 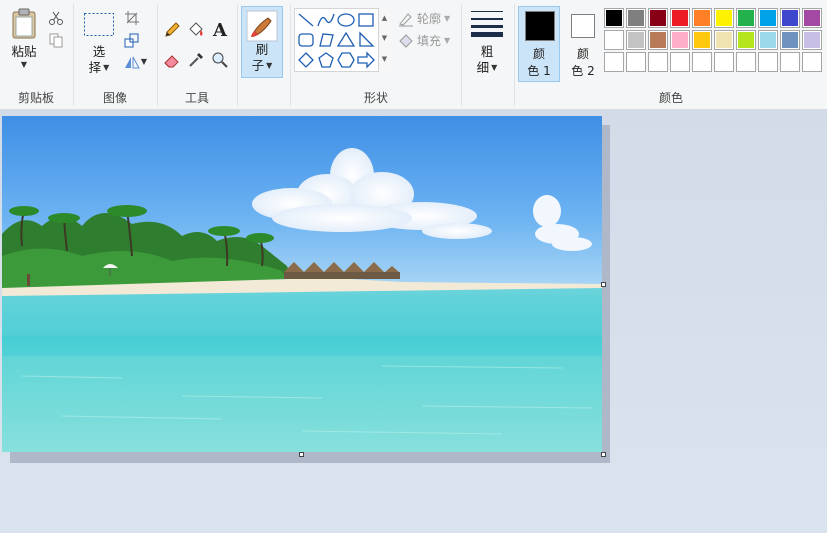 I want to click on color-1-label-2: 色 1, so click(x=539, y=71).